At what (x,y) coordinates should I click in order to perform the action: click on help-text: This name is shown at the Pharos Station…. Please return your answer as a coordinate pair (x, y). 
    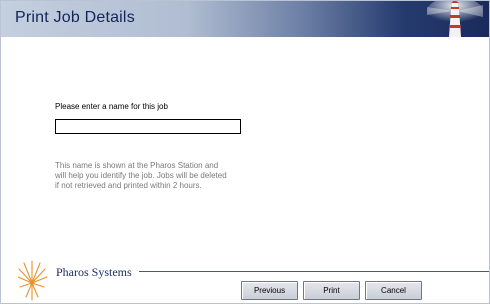
    Looking at the image, I should click on (141, 175).